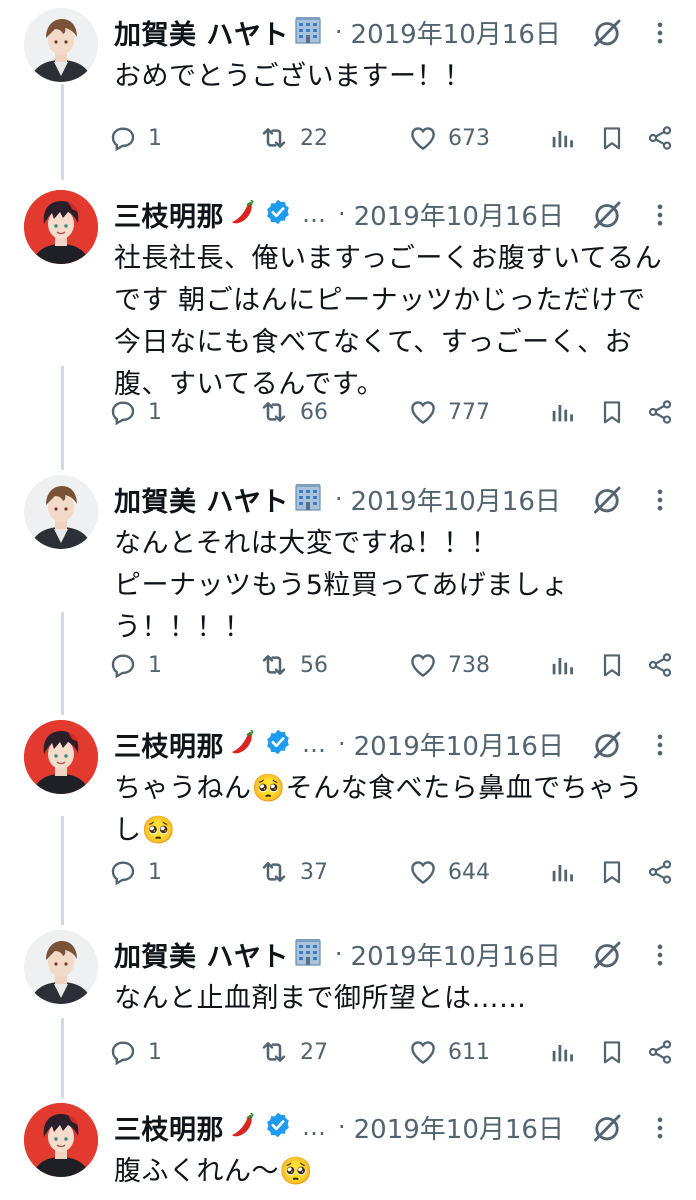 This screenshot has width=696, height=1200. I want to click on like-button: 644, so click(449, 872).